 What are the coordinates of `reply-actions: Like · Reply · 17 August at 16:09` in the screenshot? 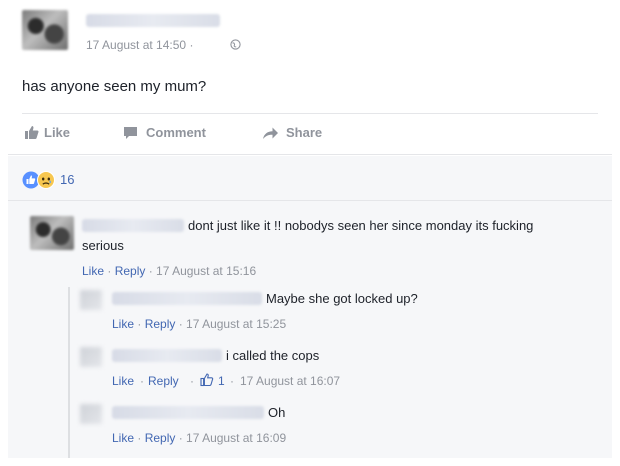 It's located at (199, 438).